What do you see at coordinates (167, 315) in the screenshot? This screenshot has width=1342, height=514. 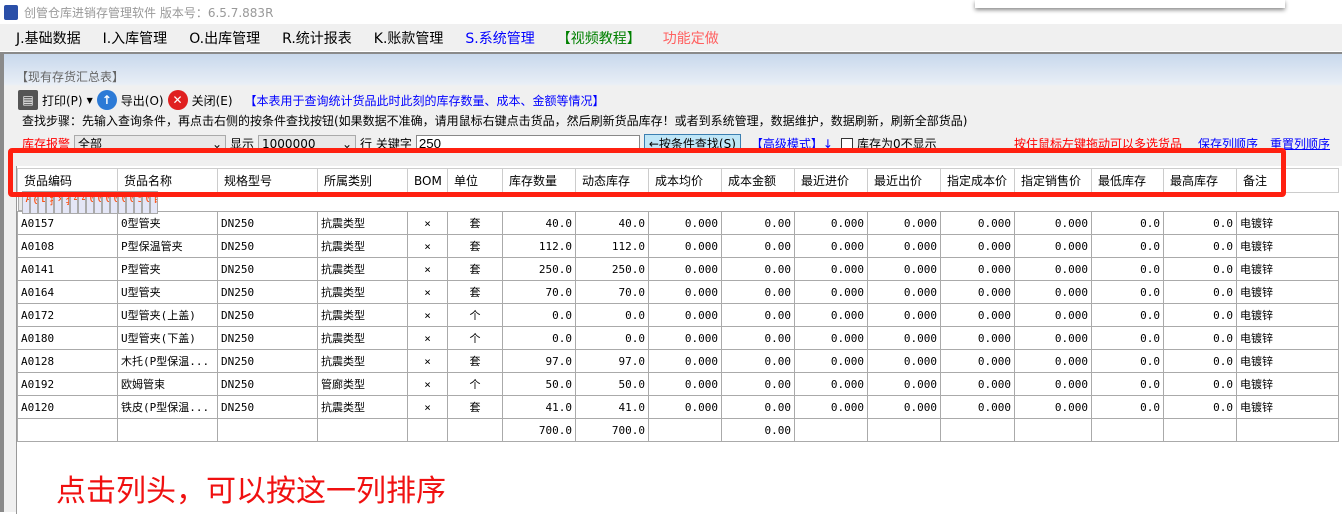 I see `table-cell: U型管夹(上盖)` at bounding box center [167, 315].